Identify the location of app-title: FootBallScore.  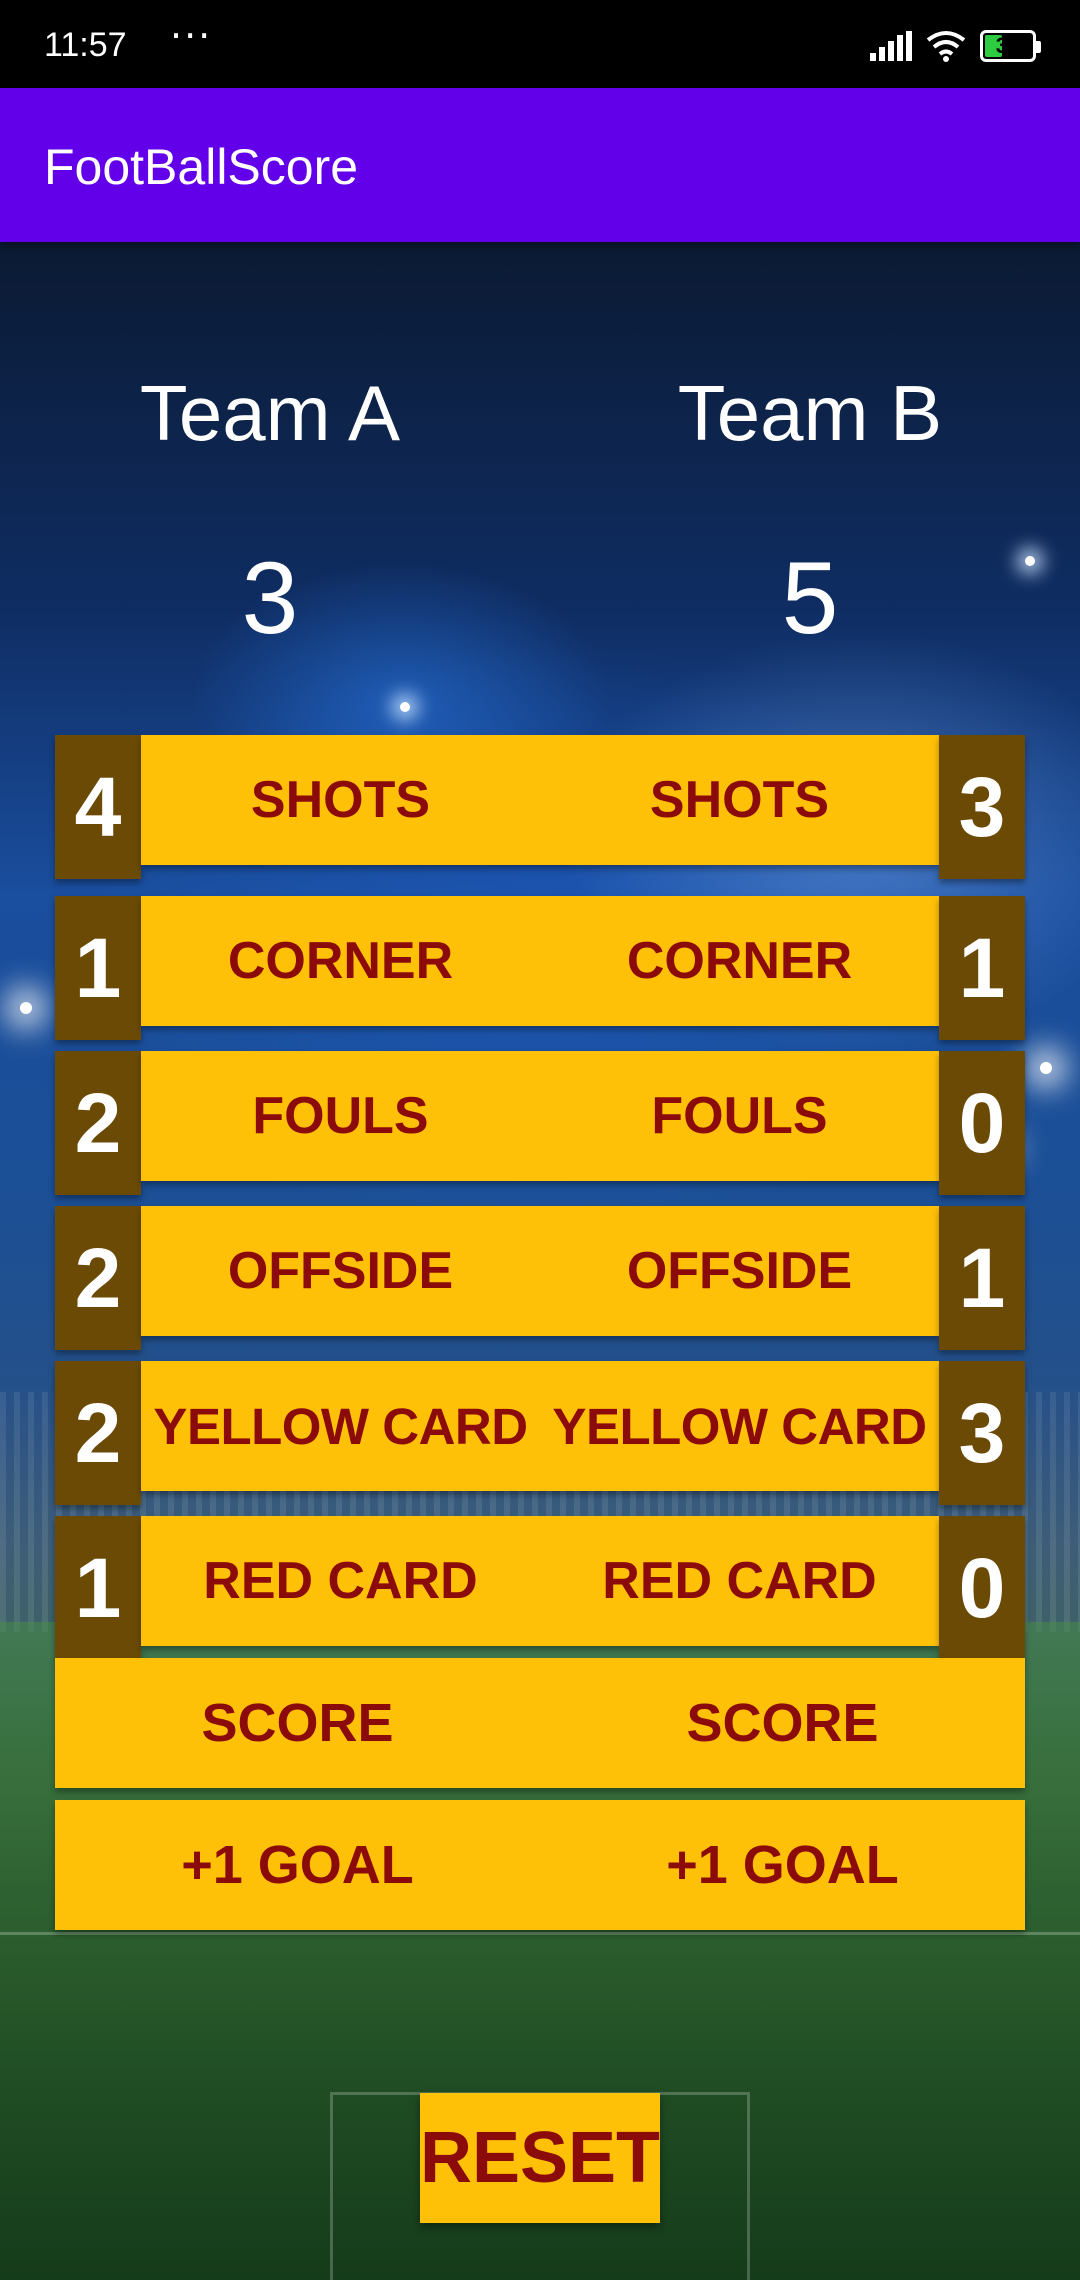
(201, 167).